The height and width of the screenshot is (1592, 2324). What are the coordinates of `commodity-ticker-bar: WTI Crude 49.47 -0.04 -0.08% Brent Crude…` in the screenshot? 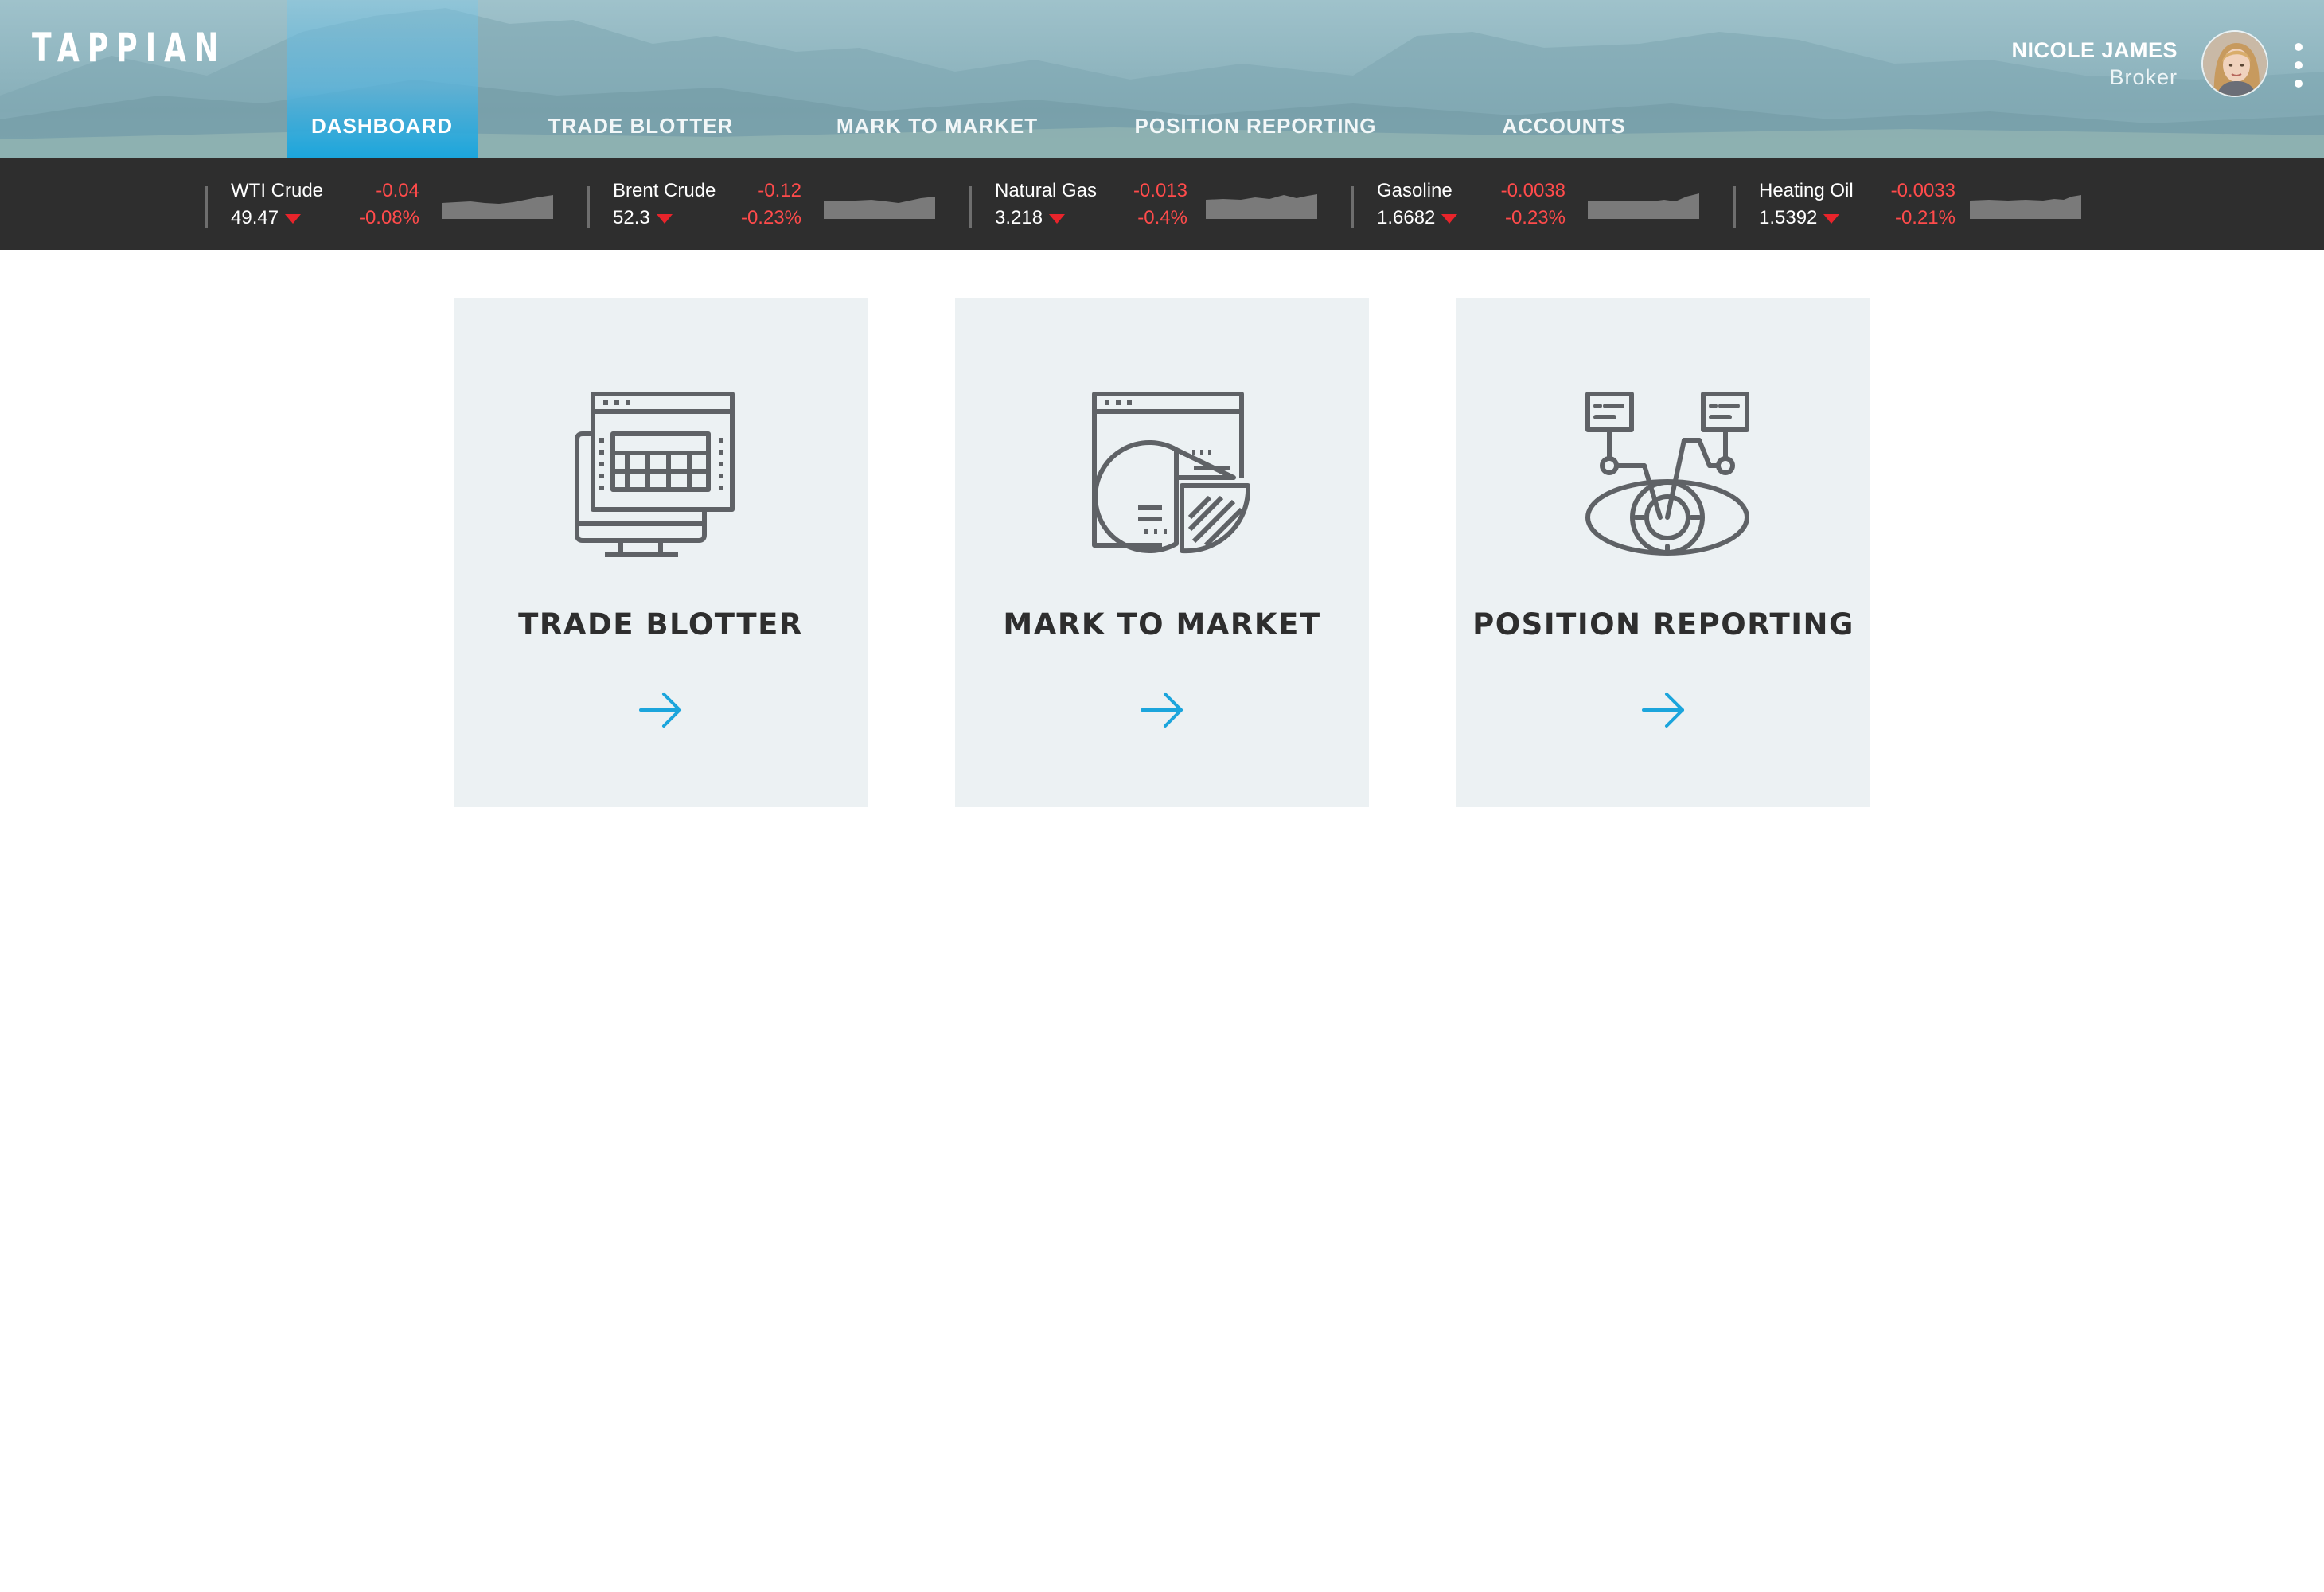 It's located at (1162, 204).